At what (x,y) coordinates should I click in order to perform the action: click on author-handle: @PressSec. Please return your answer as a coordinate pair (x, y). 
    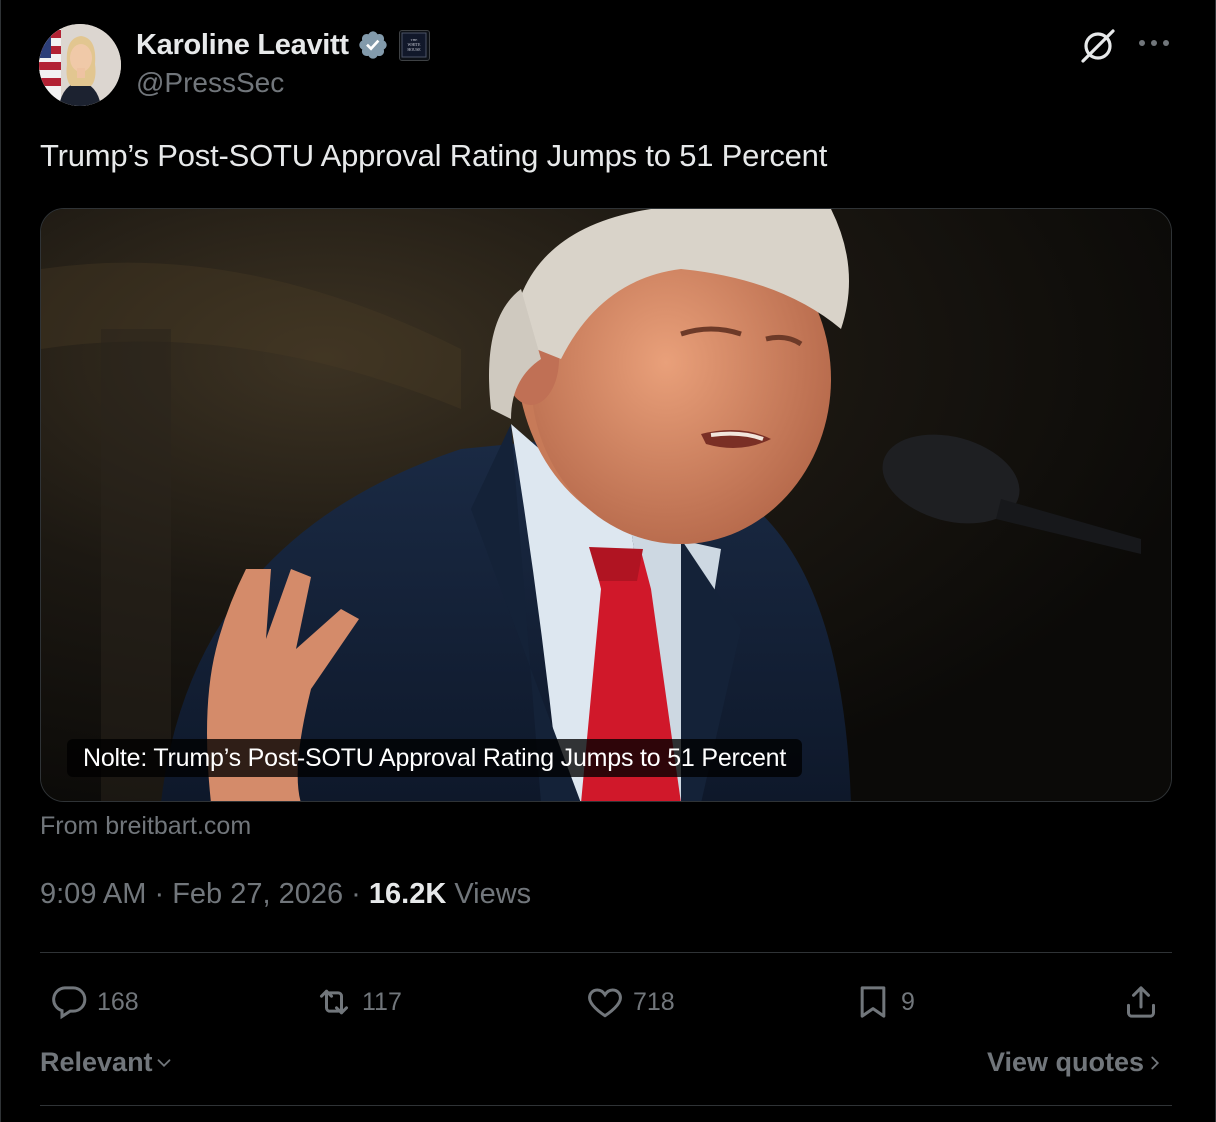
    Looking at the image, I should click on (210, 83).